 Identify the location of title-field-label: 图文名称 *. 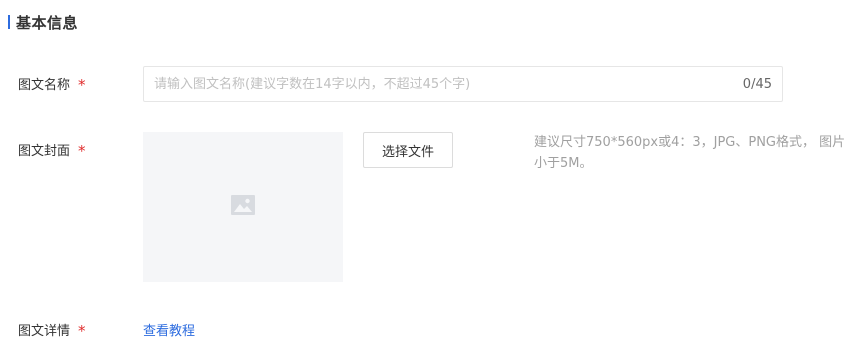
(52, 84).